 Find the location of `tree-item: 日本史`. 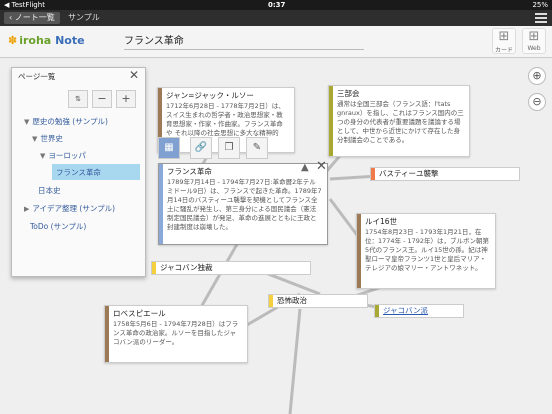

tree-item: 日本史 is located at coordinates (49, 190).